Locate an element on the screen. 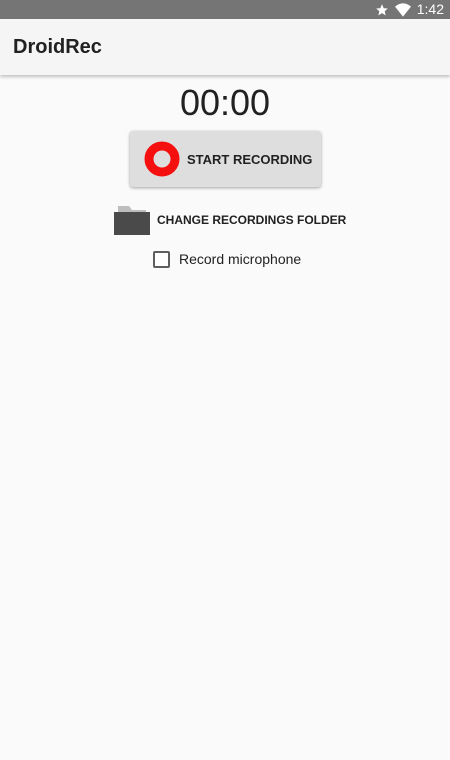 This screenshot has width=450, height=760. start-recording-button: START RECORDING is located at coordinates (225, 159).